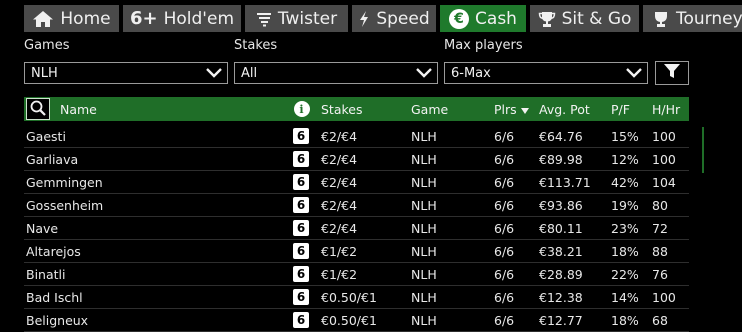 This screenshot has width=742, height=332. What do you see at coordinates (561, 136) in the screenshot?
I see `avg-pot-cell: €64.76` at bounding box center [561, 136].